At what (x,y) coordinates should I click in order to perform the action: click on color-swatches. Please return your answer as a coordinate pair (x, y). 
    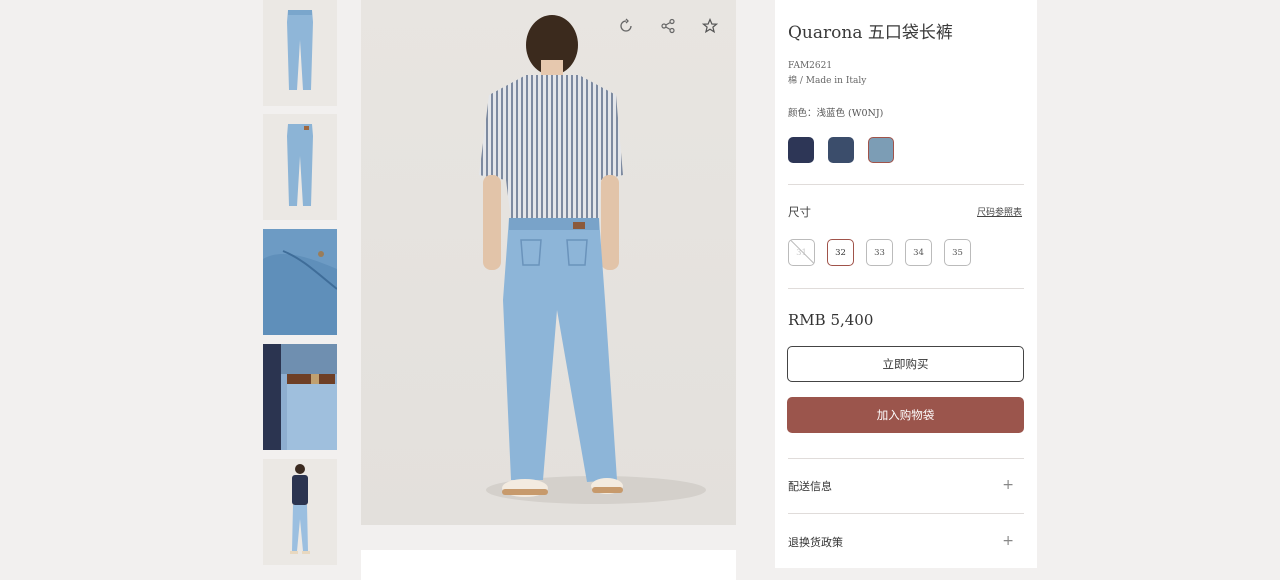
    Looking at the image, I should click on (841, 150).